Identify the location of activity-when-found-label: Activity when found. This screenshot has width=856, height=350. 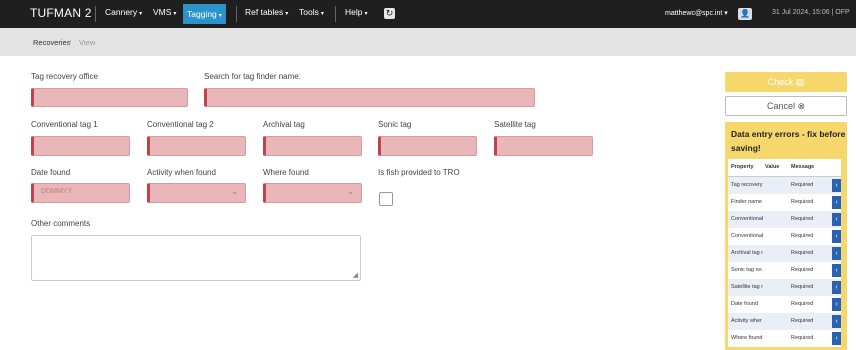
(181, 172).